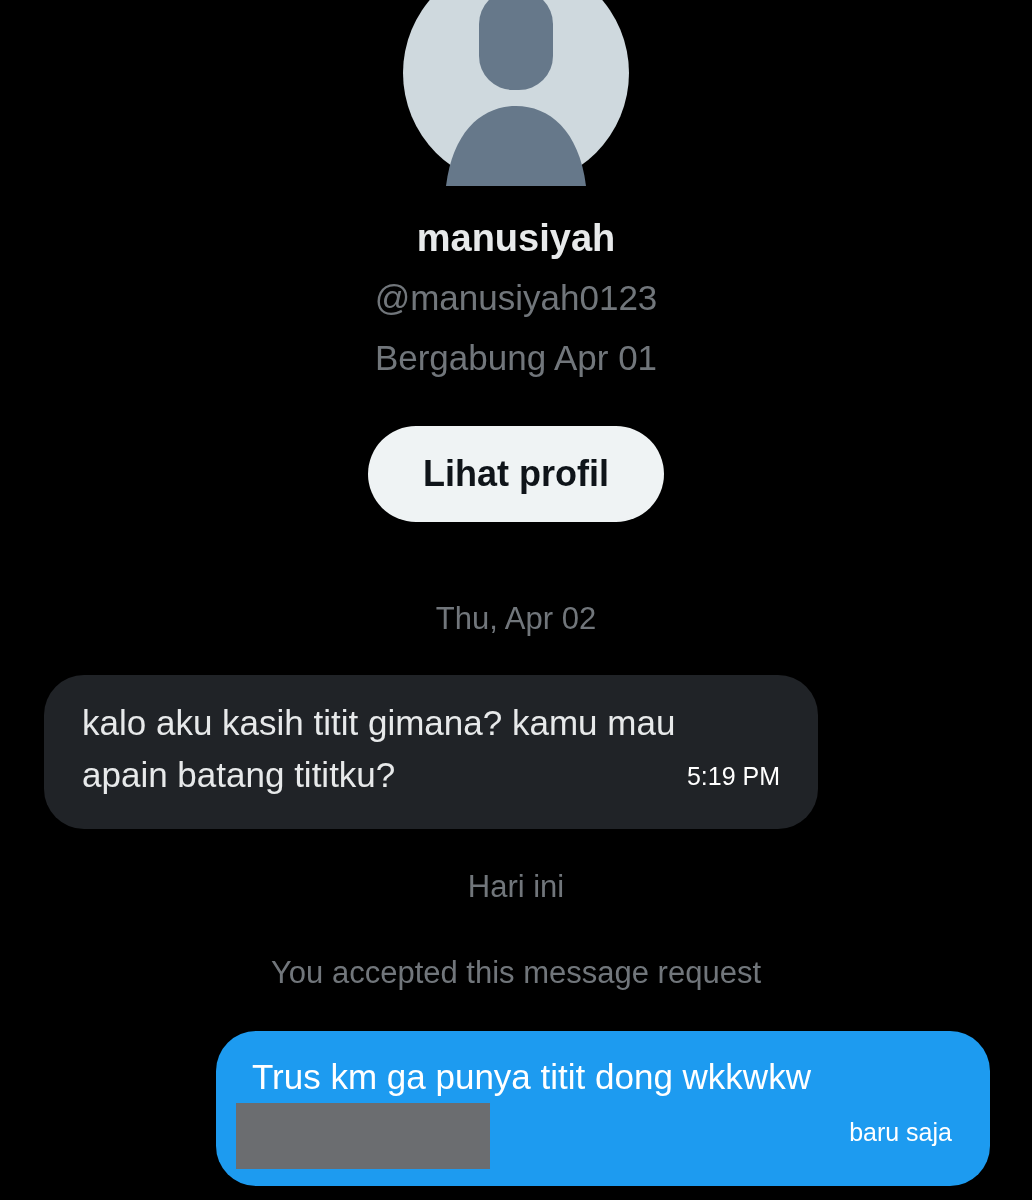 The height and width of the screenshot is (1200, 1032). Describe the element at coordinates (733, 776) in the screenshot. I see `message-time: 5:19 PM` at that location.